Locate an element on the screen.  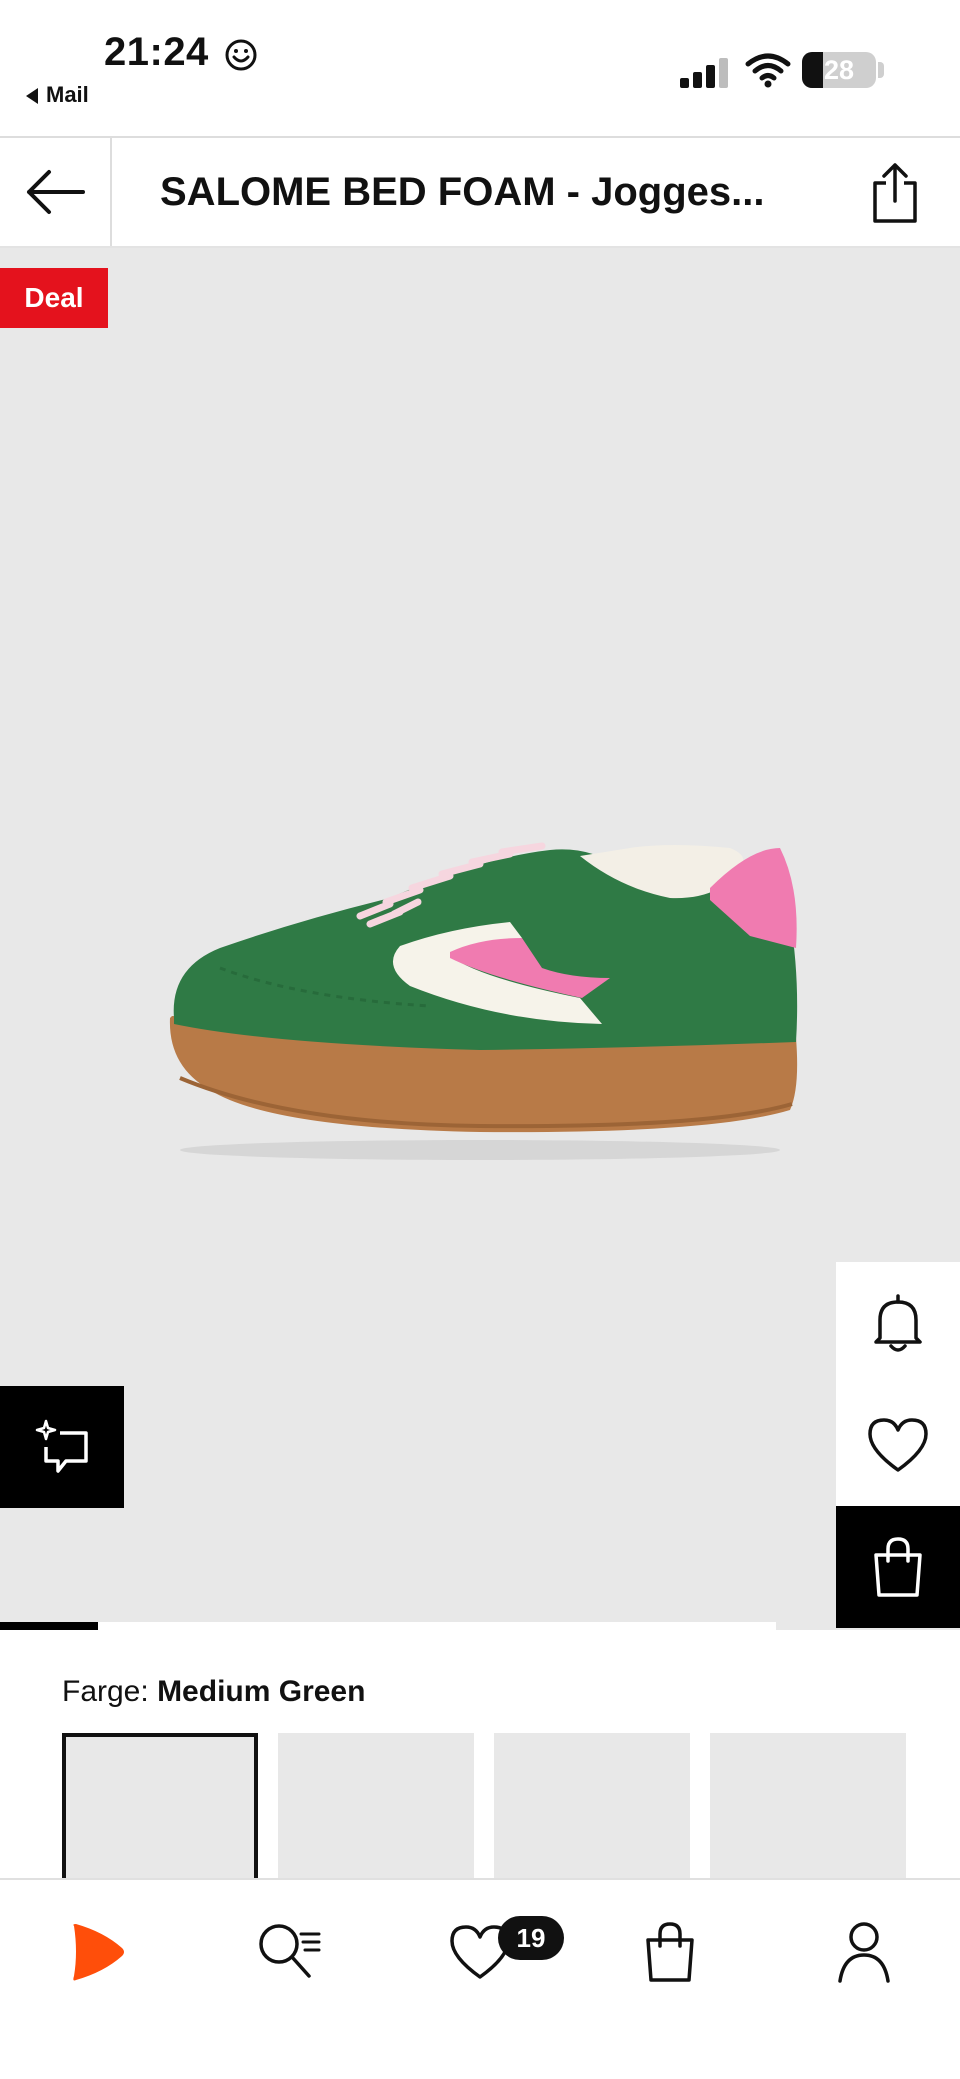
back-button is located at coordinates (56, 192).